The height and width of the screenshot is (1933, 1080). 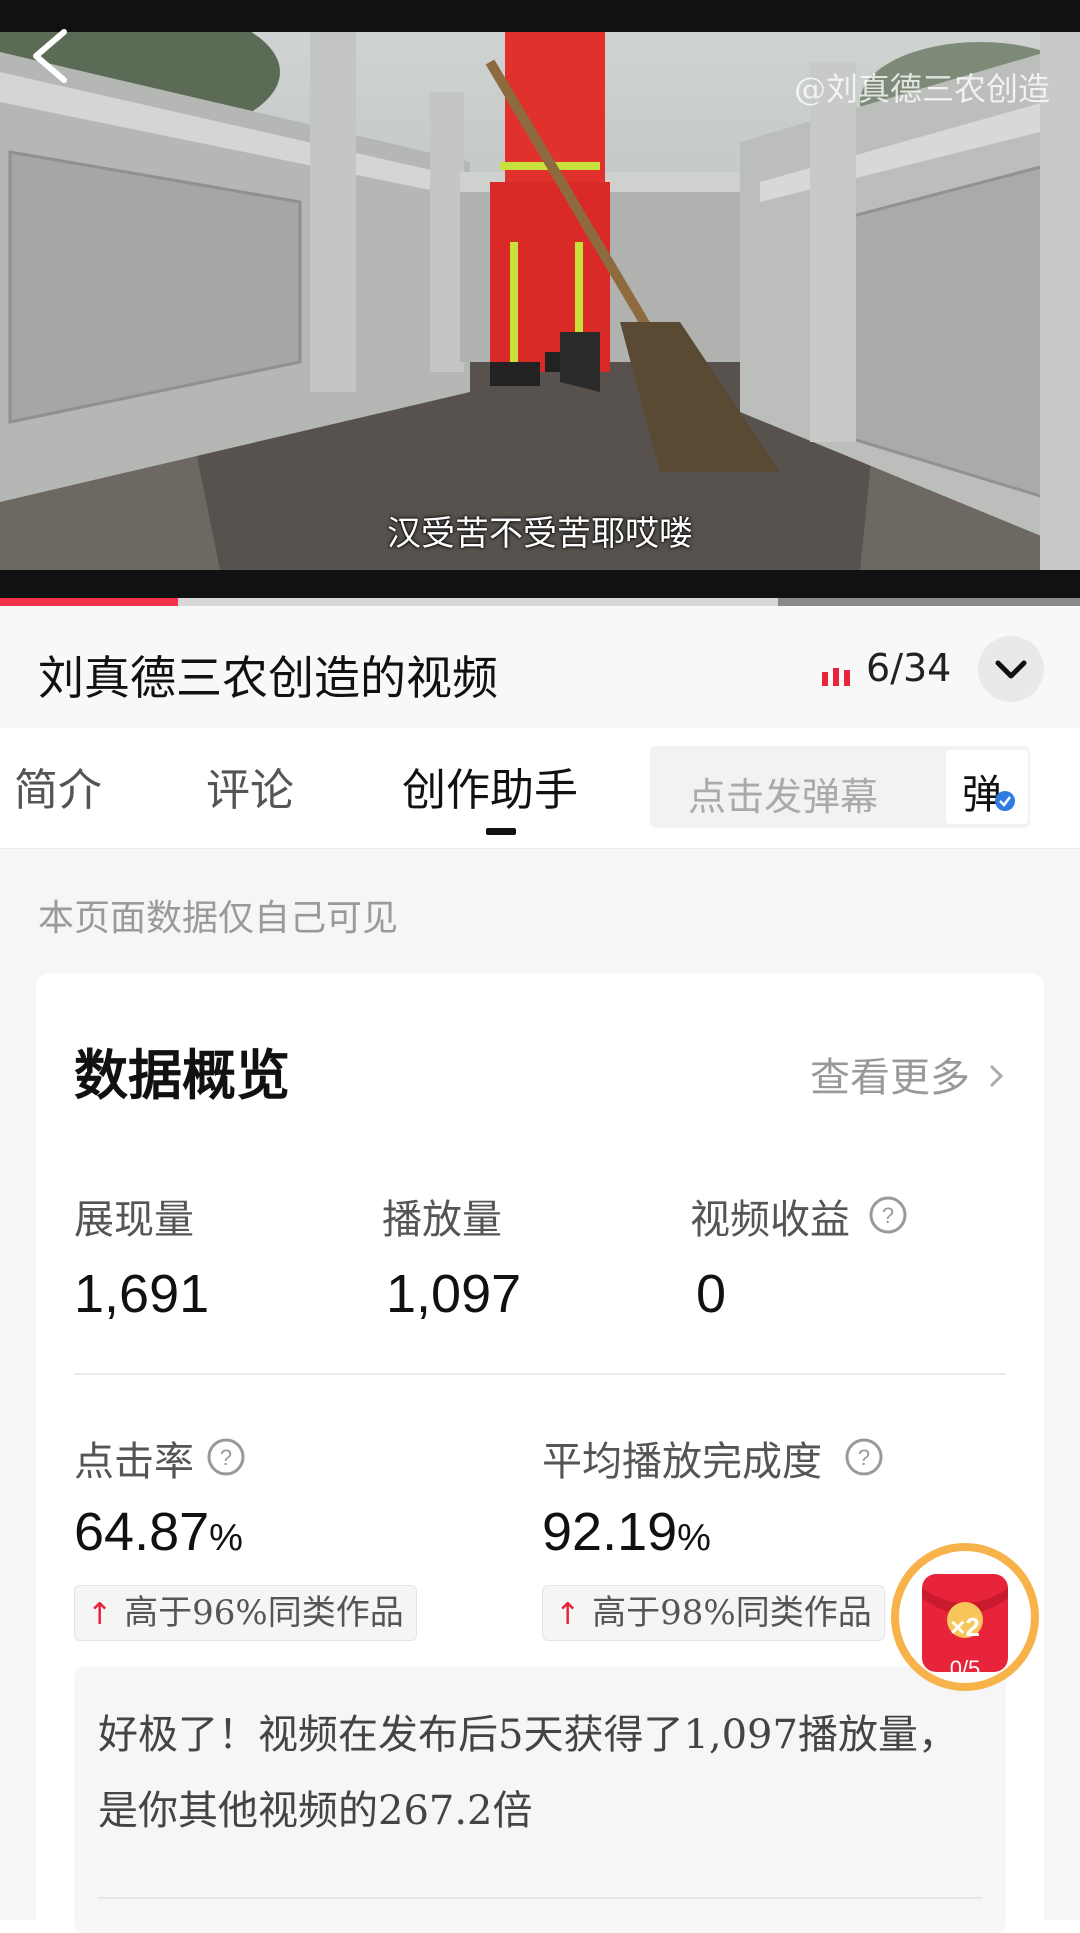 What do you see at coordinates (732, 1613) in the screenshot?
I see `completion-compare-text: 高于98%同类作品` at bounding box center [732, 1613].